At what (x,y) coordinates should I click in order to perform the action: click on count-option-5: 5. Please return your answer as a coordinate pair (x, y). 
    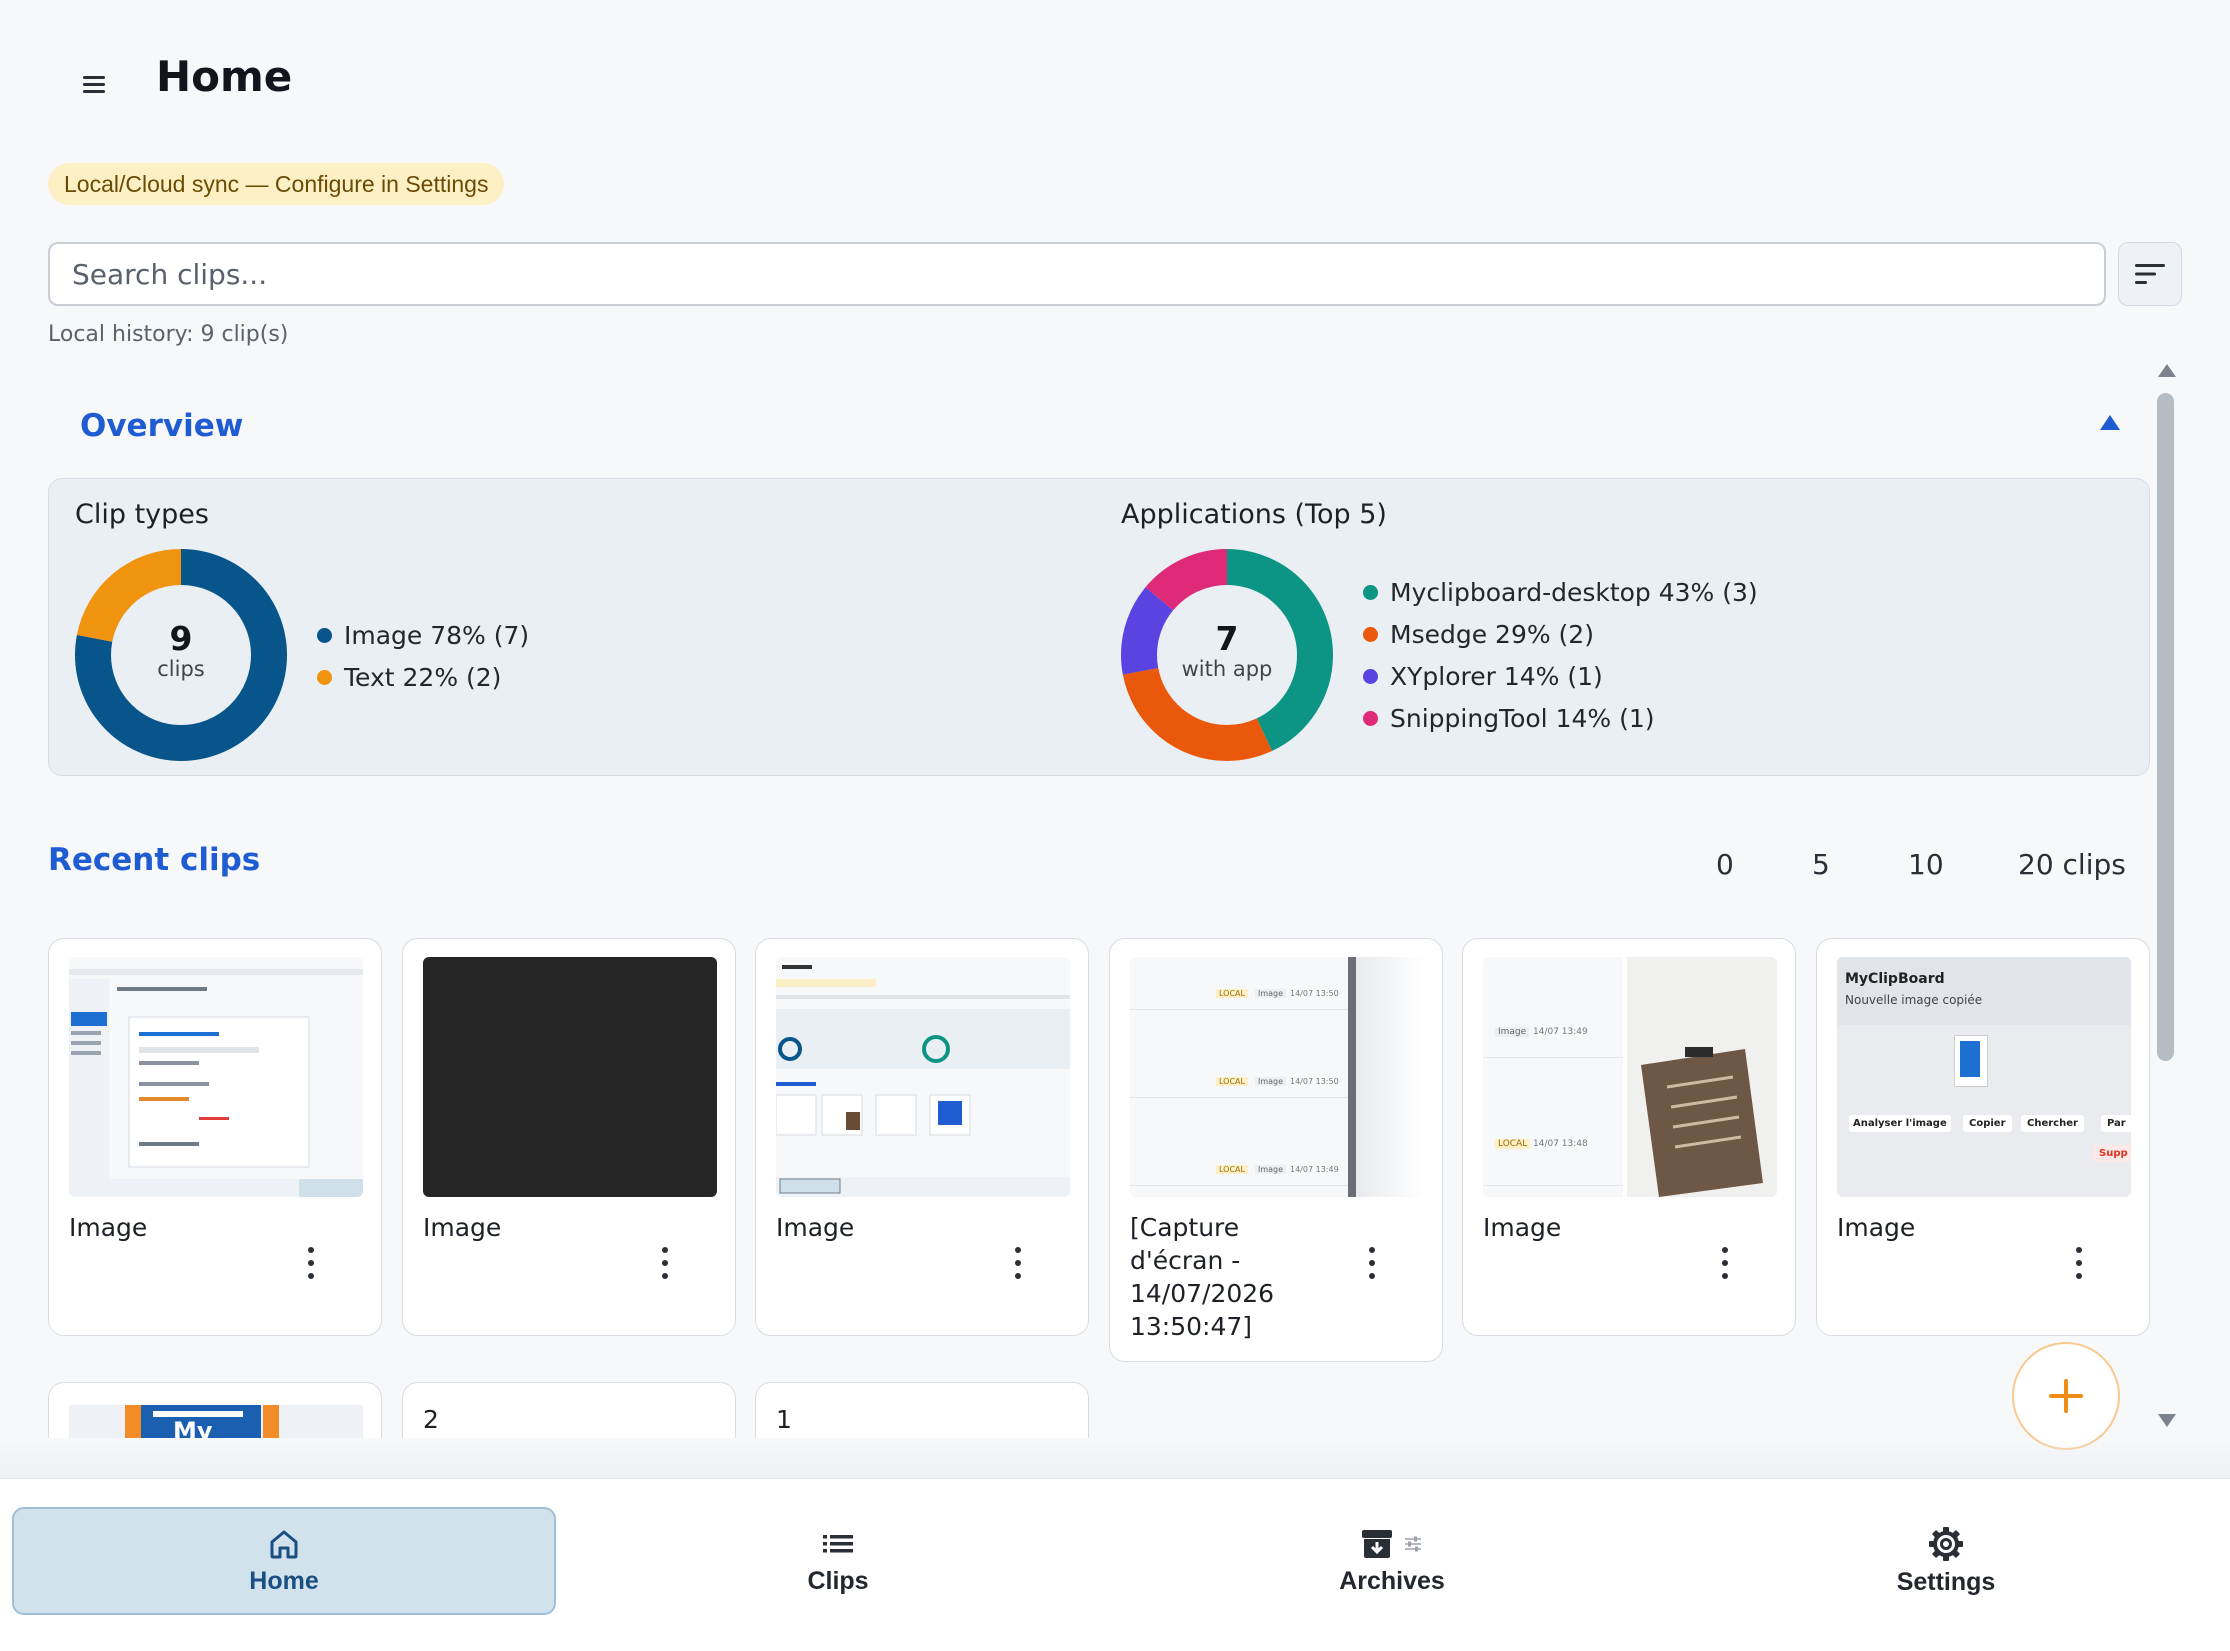
    Looking at the image, I should click on (1821, 864).